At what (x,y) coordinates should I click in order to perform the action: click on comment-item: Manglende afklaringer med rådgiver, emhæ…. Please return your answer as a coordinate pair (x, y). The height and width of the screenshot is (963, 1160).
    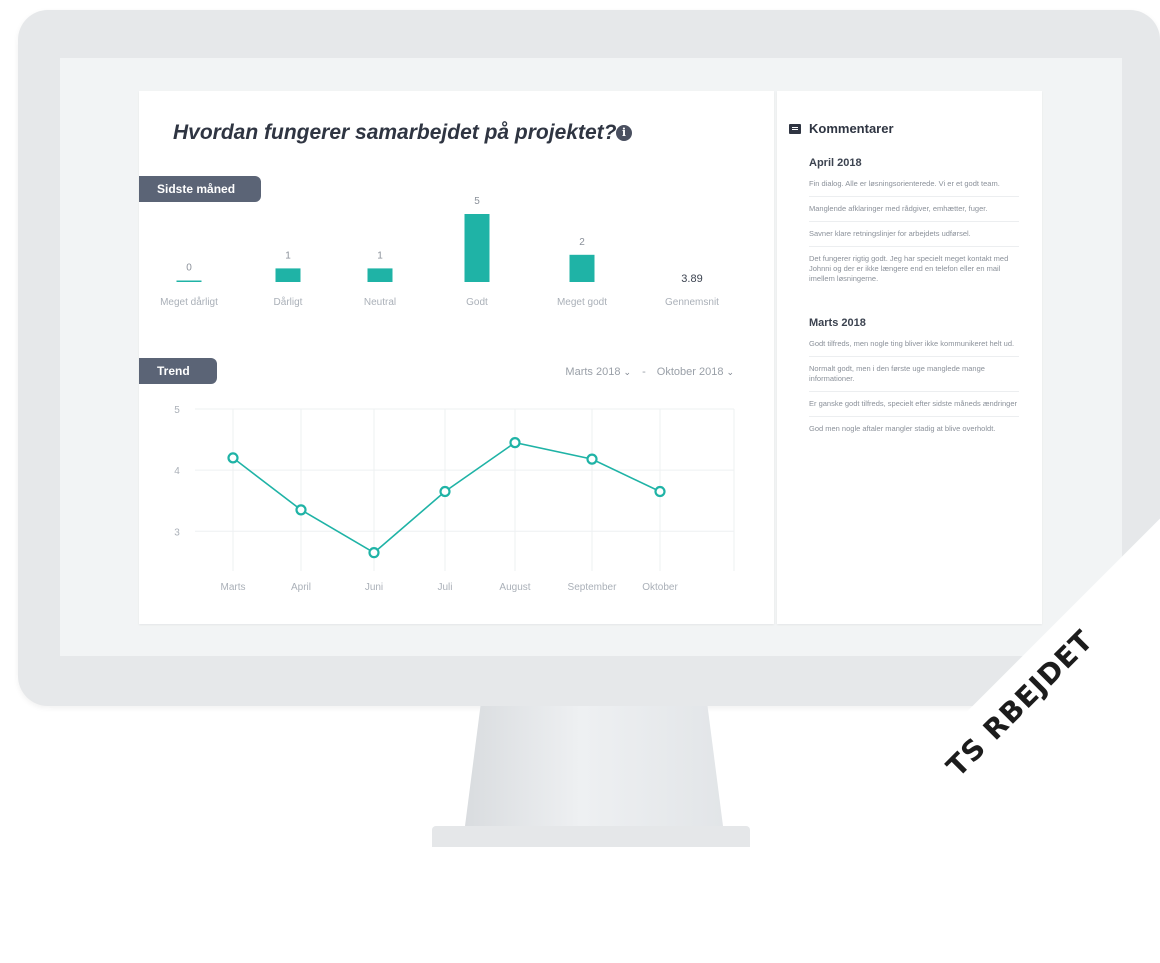
    Looking at the image, I should click on (914, 213).